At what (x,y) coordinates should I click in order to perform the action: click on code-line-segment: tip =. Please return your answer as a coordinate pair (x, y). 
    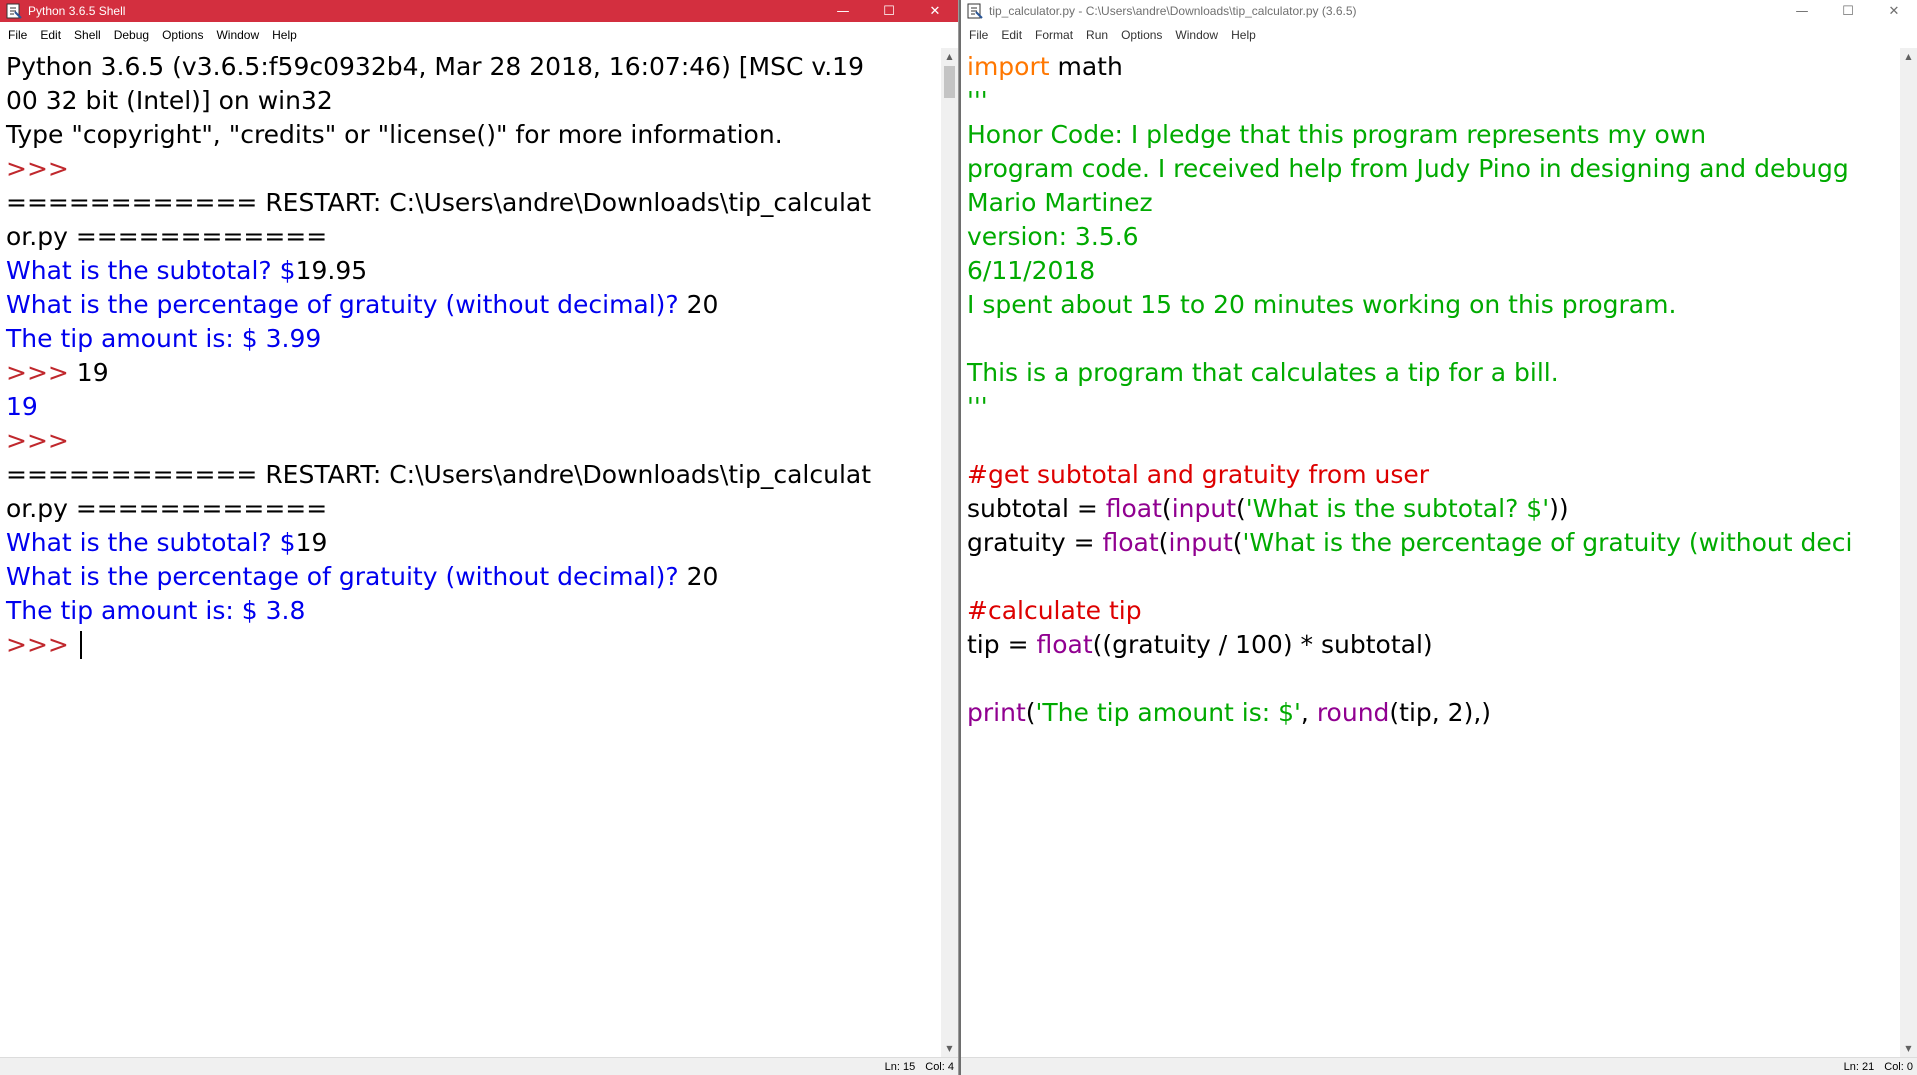
    Looking at the image, I should click on (1002, 644).